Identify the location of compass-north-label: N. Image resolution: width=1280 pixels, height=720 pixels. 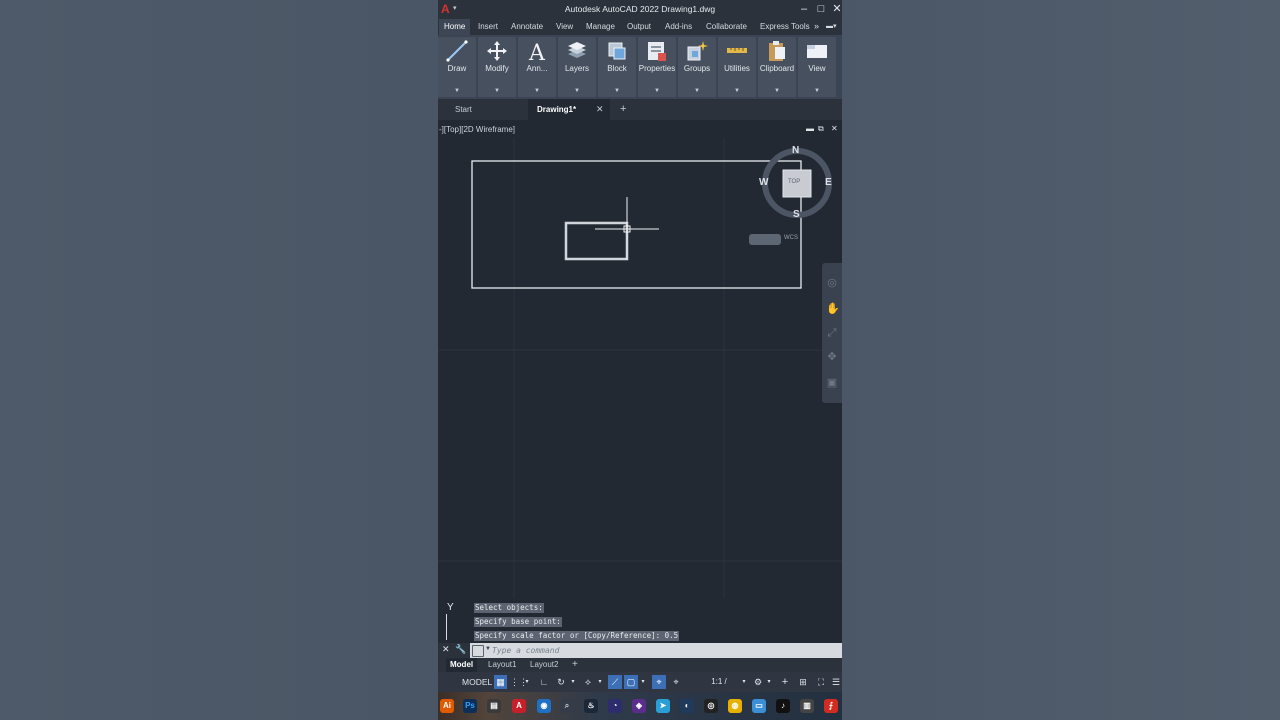
(795, 150).